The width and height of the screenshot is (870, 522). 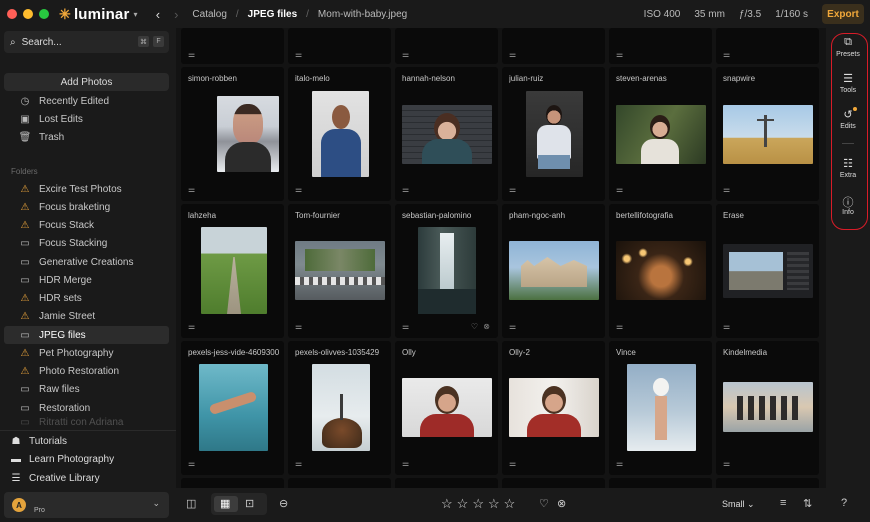 What do you see at coordinates (283, 503) in the screenshot?
I see `more-options-icon: ⊖` at bounding box center [283, 503].